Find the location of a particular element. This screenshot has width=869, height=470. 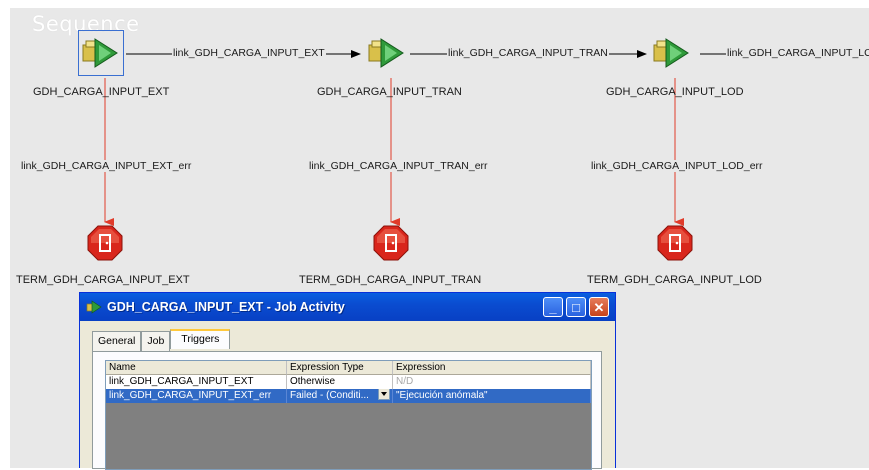

dialog-tabs: General Job Triggers is located at coordinates (161, 340).